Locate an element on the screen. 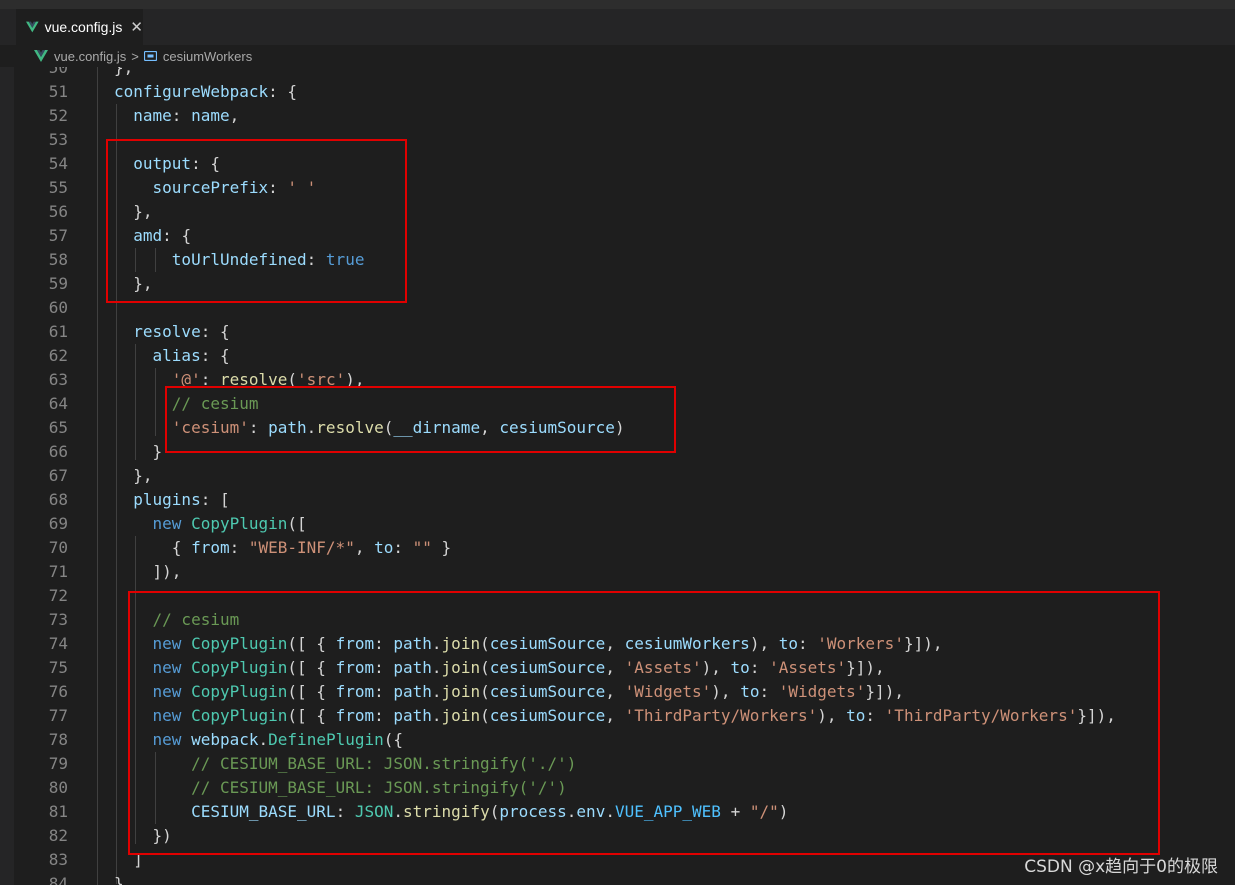 The image size is (1235, 885). tab-vue-config: vue.config.js ✕ is located at coordinates (79, 27).